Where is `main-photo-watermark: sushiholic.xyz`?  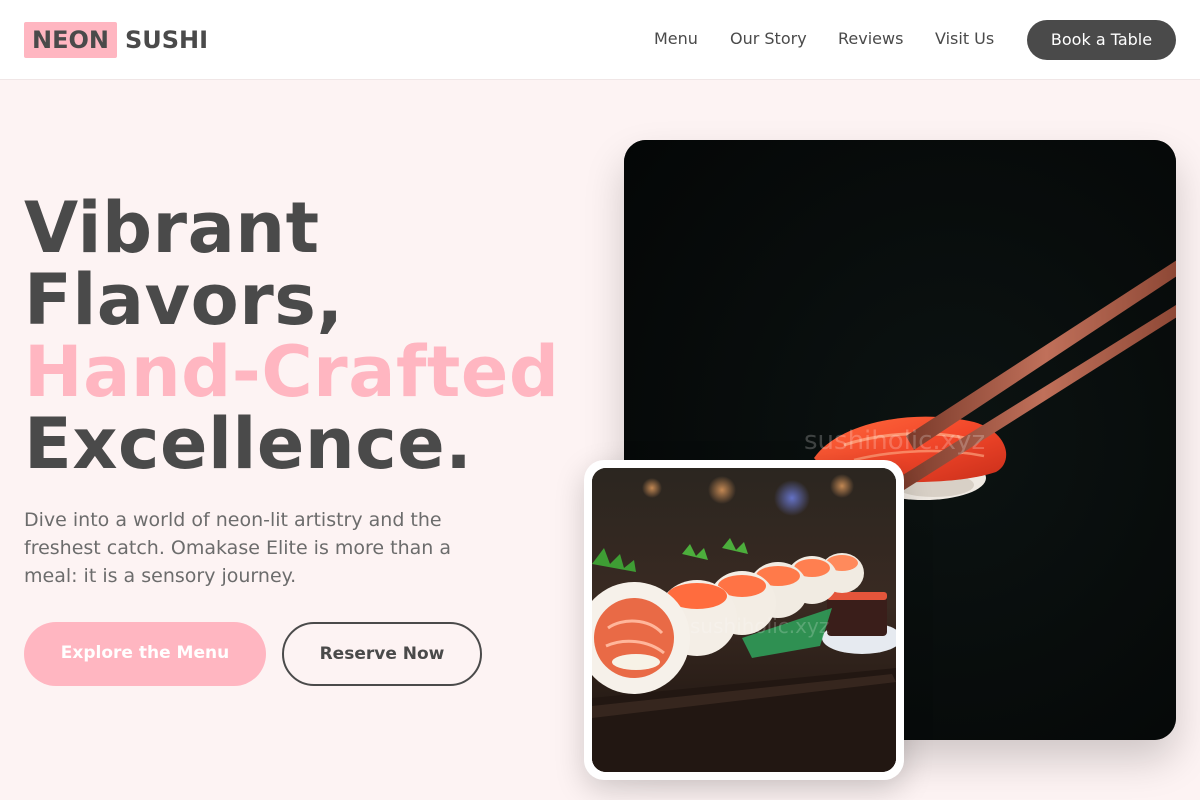 main-photo-watermark: sushiholic.xyz is located at coordinates (895, 441).